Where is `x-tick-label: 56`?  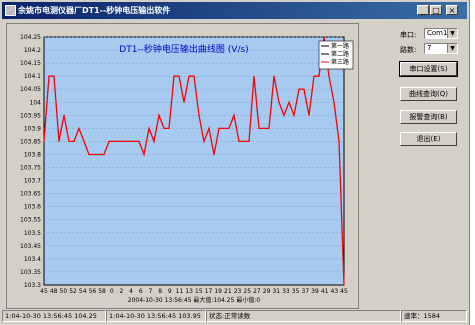
x-tick-label: 56 is located at coordinates (93, 291).